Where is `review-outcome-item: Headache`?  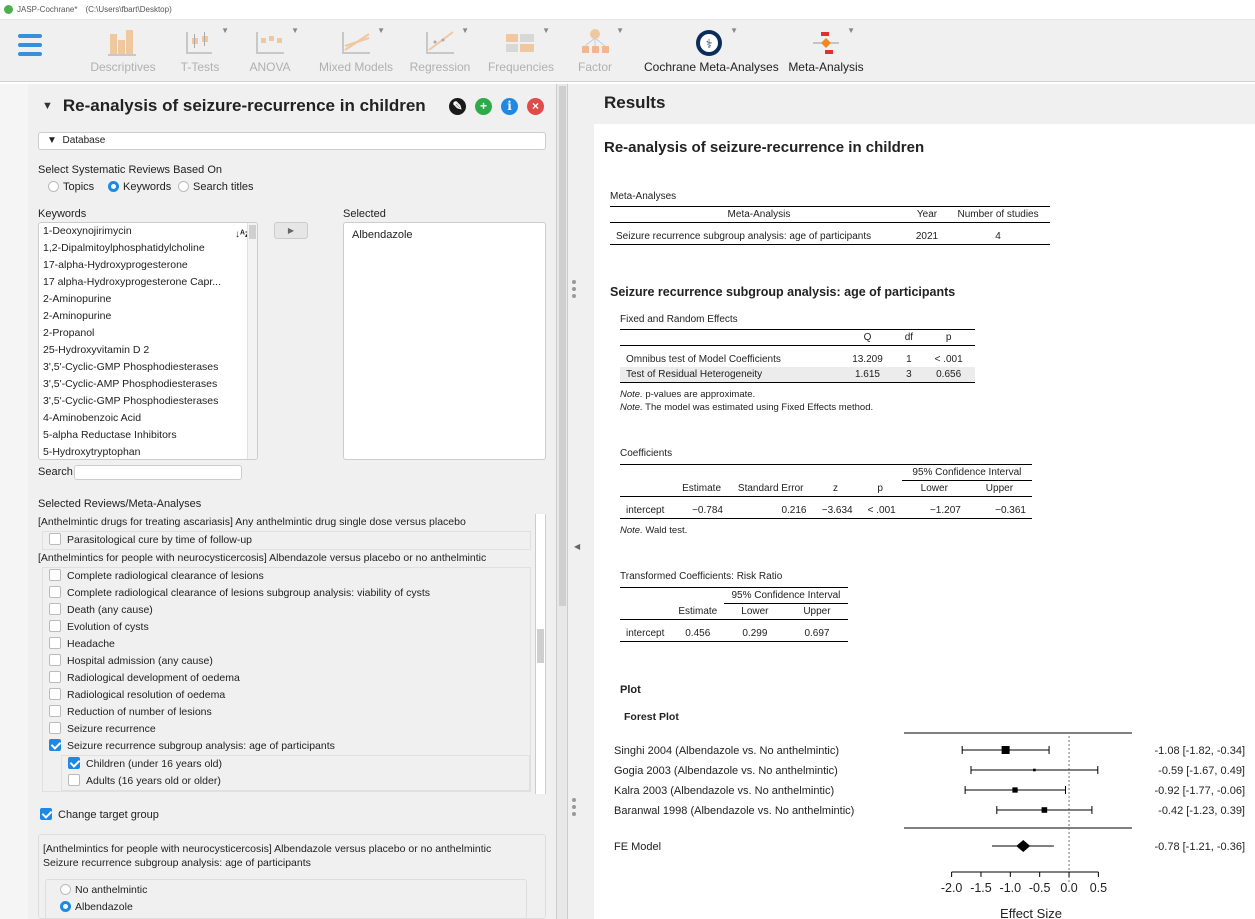
review-outcome-item: Headache is located at coordinates (286, 644).